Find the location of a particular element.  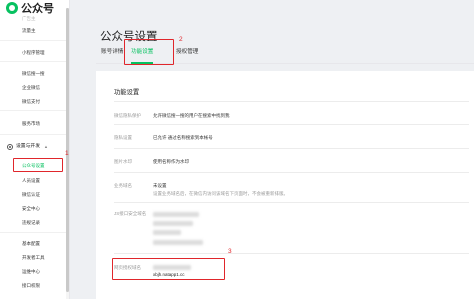

sidebar-item-wework: 企业微信 is located at coordinates (31, 88).